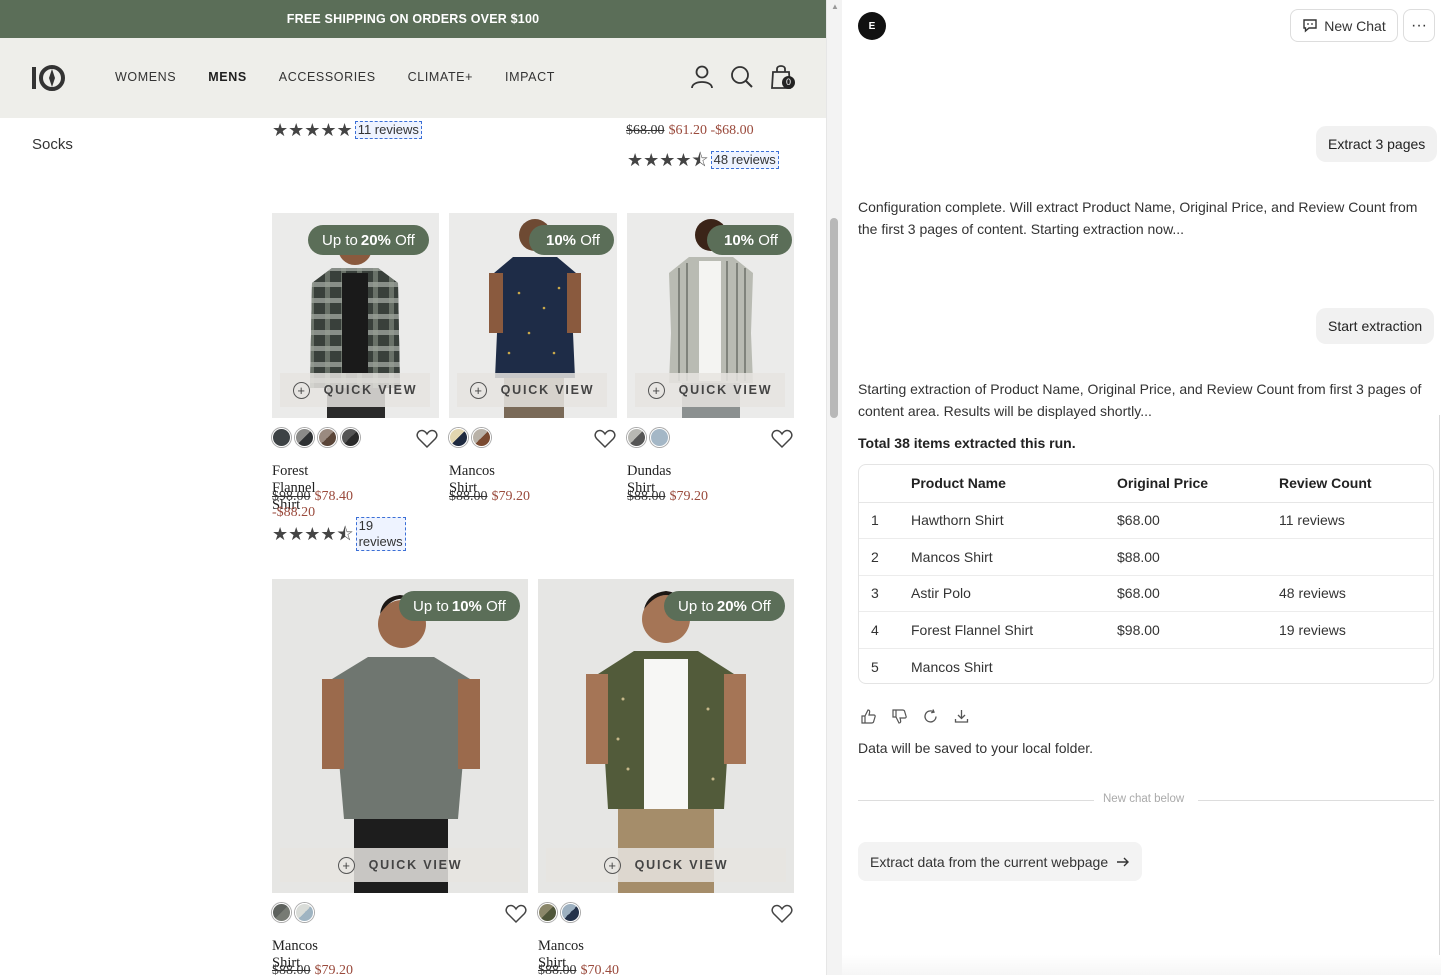 This screenshot has height=975, width=1441. Describe the element at coordinates (1198, 557) in the screenshot. I see `table-cell: $88.00` at that location.